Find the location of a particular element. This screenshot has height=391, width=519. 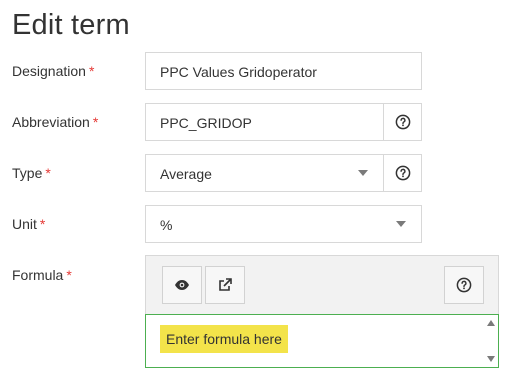

designation-input: PPC Values Gridoperator is located at coordinates (283, 71).